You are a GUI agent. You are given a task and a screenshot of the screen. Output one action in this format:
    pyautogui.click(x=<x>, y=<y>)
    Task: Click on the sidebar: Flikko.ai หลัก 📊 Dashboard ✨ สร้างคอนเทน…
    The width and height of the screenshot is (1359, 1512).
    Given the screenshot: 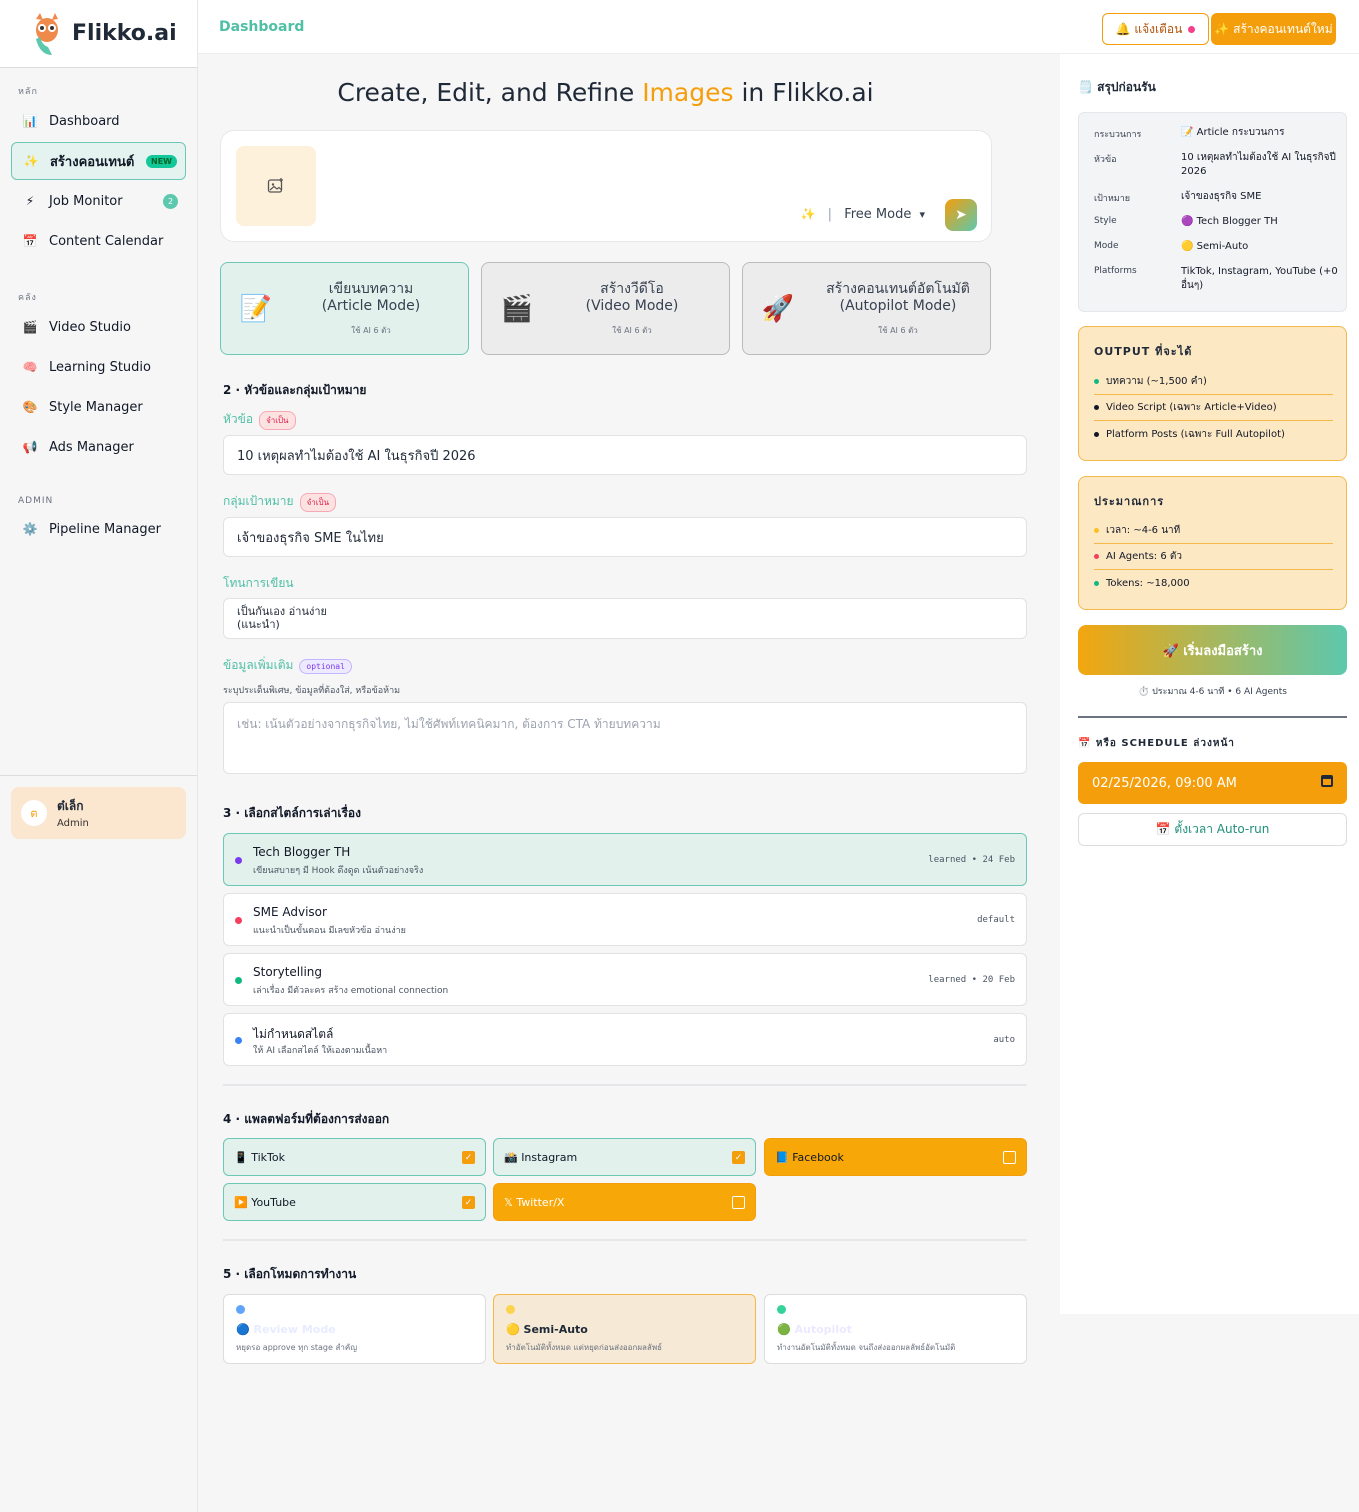 What is the action you would take?
    pyautogui.click(x=99, y=756)
    